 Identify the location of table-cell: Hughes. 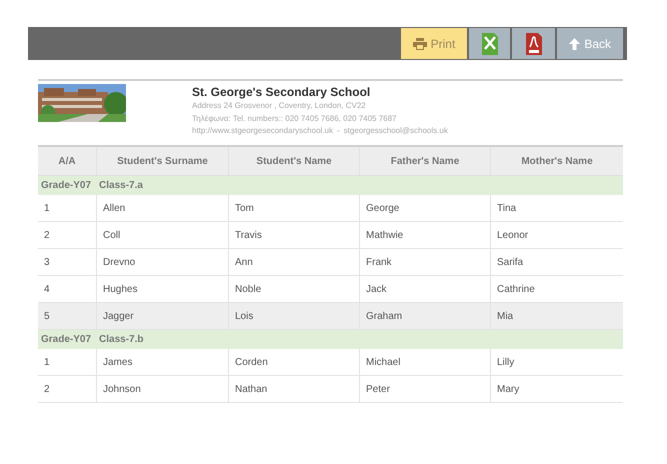
(163, 289).